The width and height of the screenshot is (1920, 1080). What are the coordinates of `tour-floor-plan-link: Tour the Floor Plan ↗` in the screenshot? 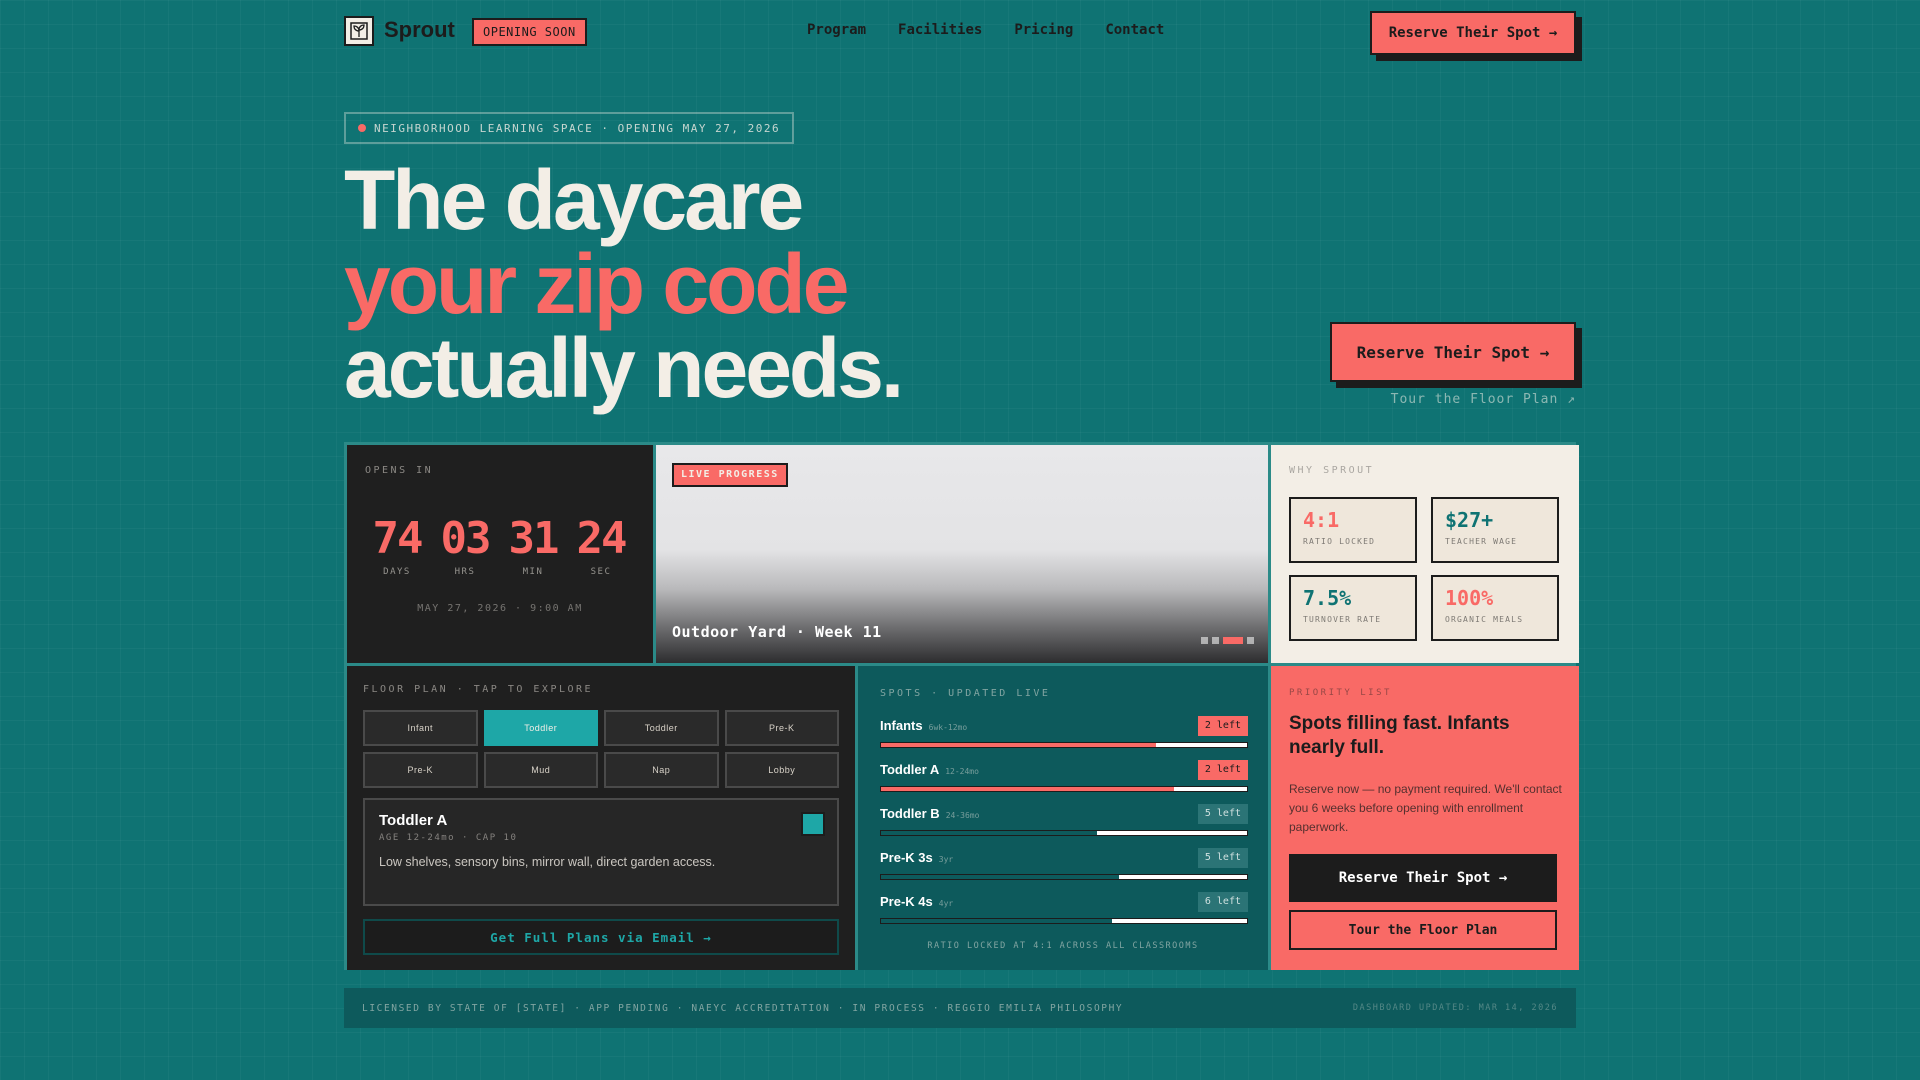 It's located at (1483, 399).